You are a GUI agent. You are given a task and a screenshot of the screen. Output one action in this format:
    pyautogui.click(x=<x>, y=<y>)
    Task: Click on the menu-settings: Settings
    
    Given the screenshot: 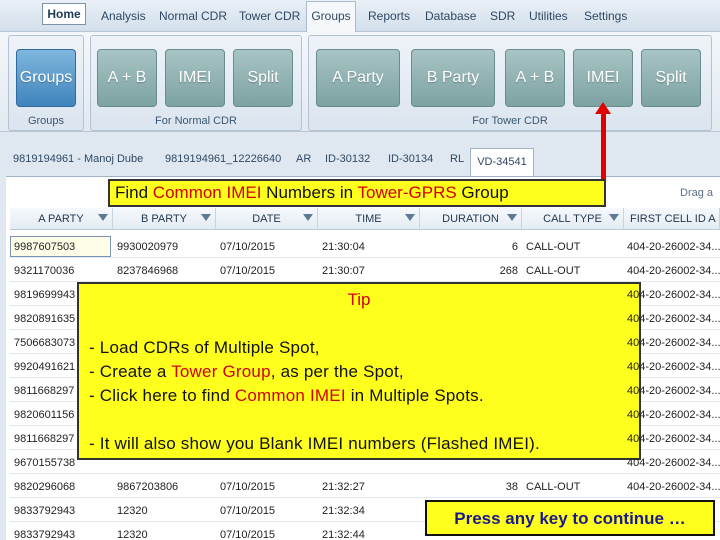 What is the action you would take?
    pyautogui.click(x=605, y=16)
    